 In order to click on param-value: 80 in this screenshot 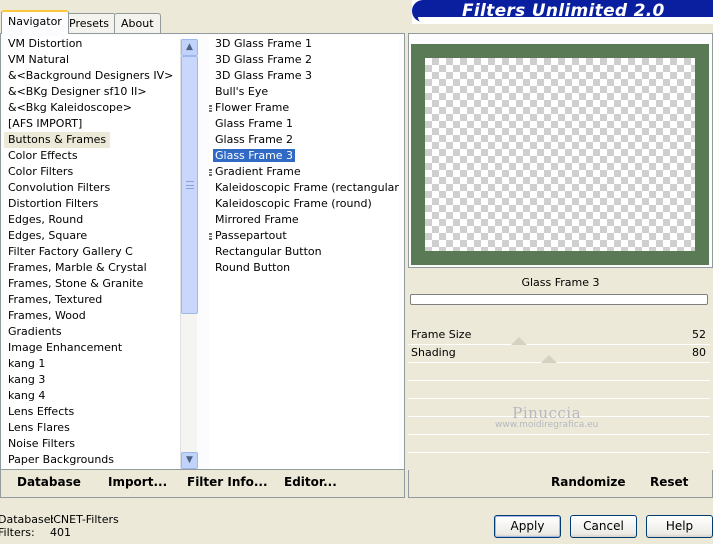, I will do `click(699, 352)`.